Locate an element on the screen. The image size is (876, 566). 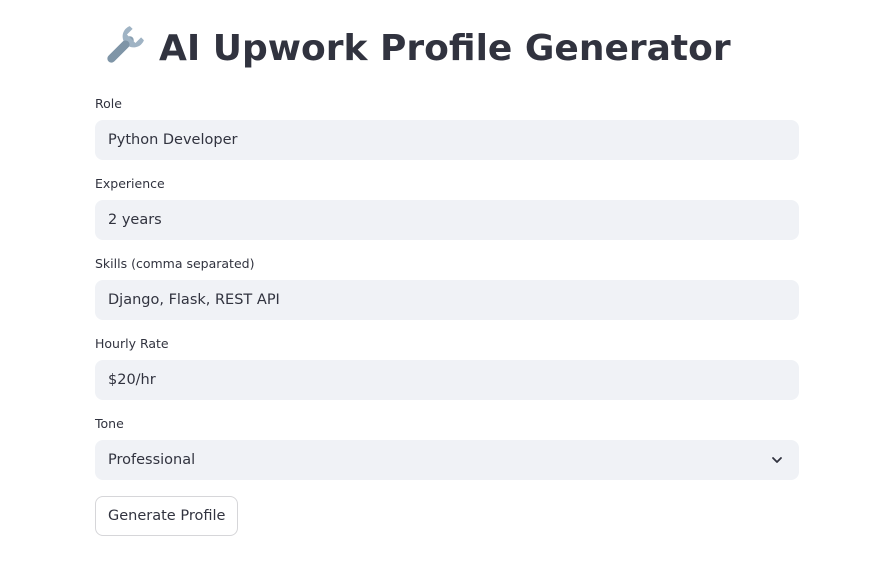
rate-input: $20/hr is located at coordinates (447, 380).